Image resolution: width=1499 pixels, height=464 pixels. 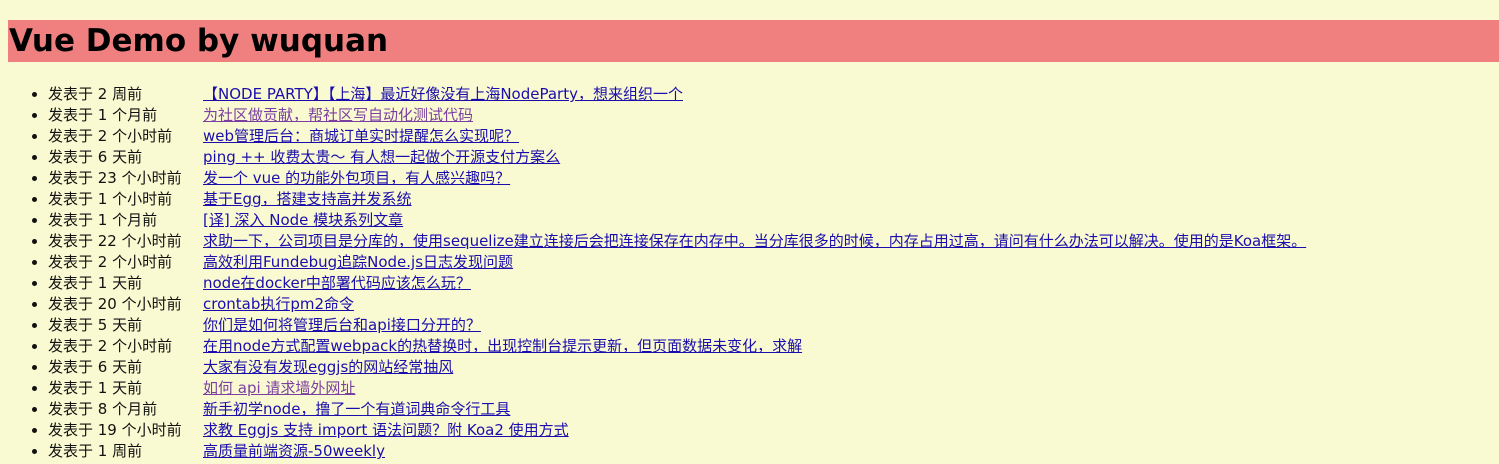 What do you see at coordinates (279, 388) in the screenshot?
I see `topic-link: 如何 api 请求墙外网址` at bounding box center [279, 388].